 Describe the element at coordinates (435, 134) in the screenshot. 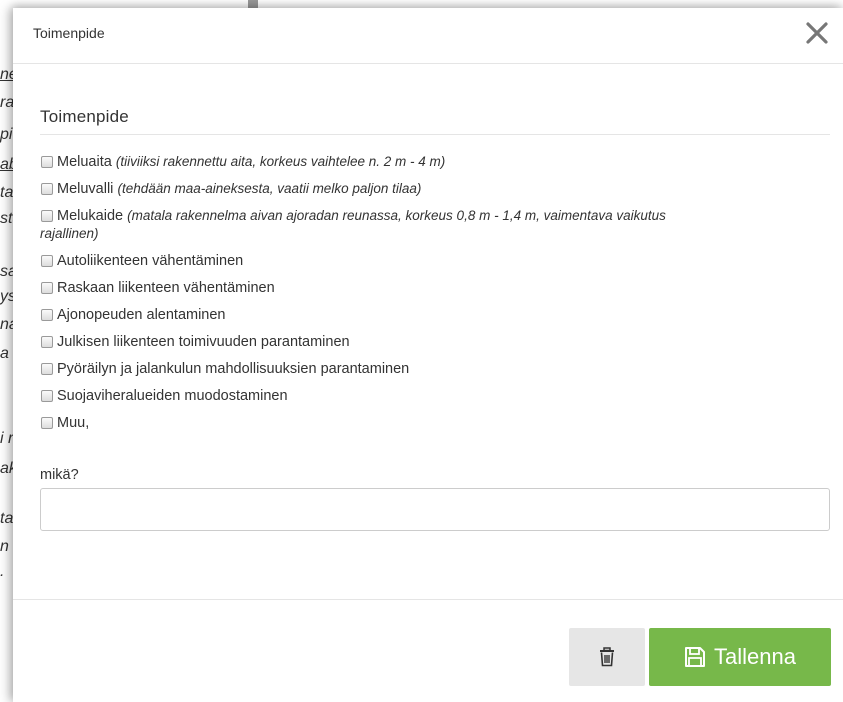

I see `section-divider` at that location.